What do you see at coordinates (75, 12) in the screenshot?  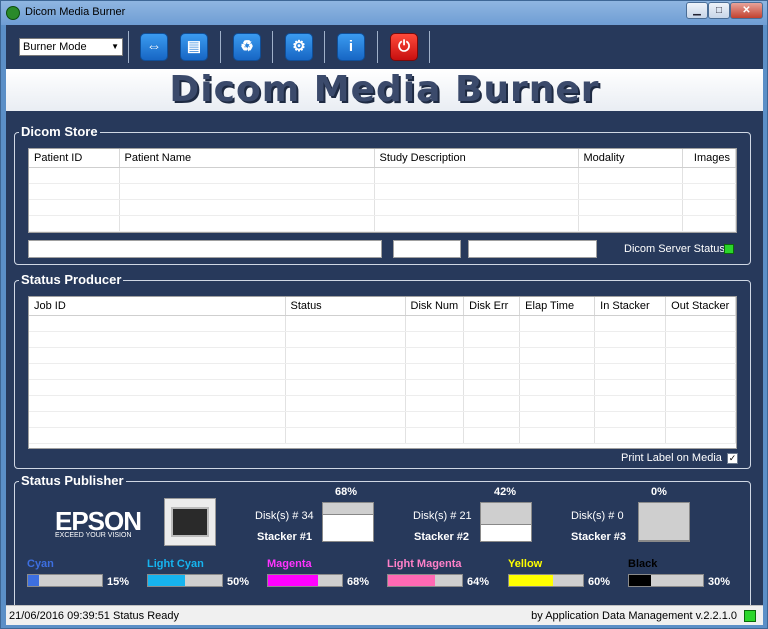 I see `window-title: Dicom Media Burner` at bounding box center [75, 12].